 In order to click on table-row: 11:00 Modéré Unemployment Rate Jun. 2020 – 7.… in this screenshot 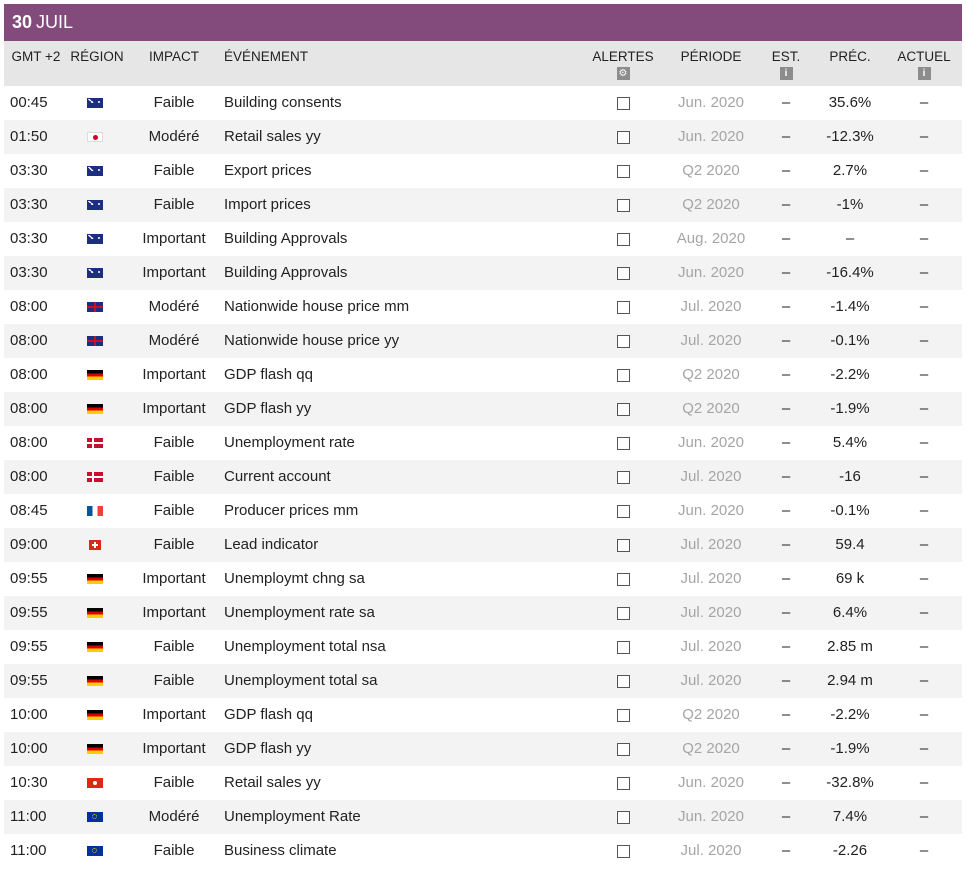, I will do `click(483, 817)`.